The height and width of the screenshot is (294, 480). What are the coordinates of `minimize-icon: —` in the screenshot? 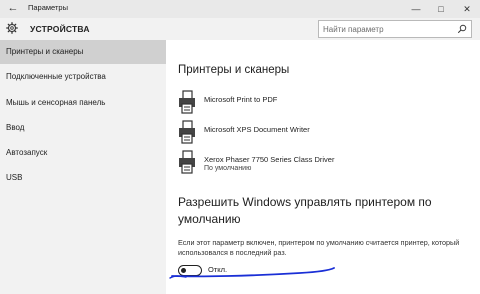 It's located at (416, 9).